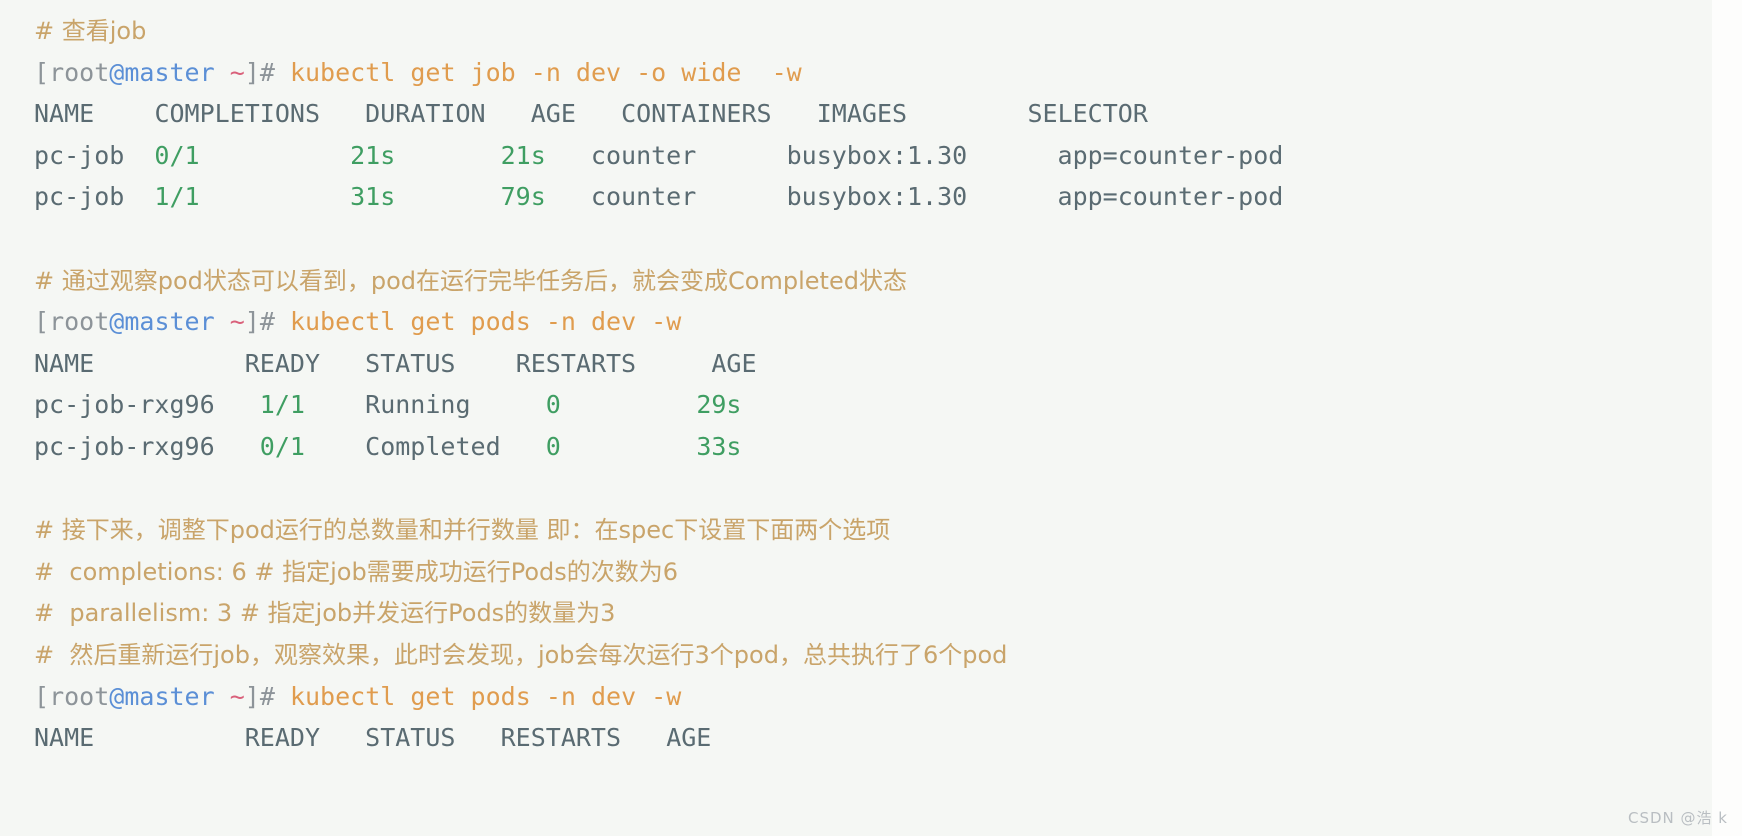 This screenshot has height=836, width=1742. Describe the element at coordinates (282, 405) in the screenshot. I see `cell-ready: 1/1` at that location.